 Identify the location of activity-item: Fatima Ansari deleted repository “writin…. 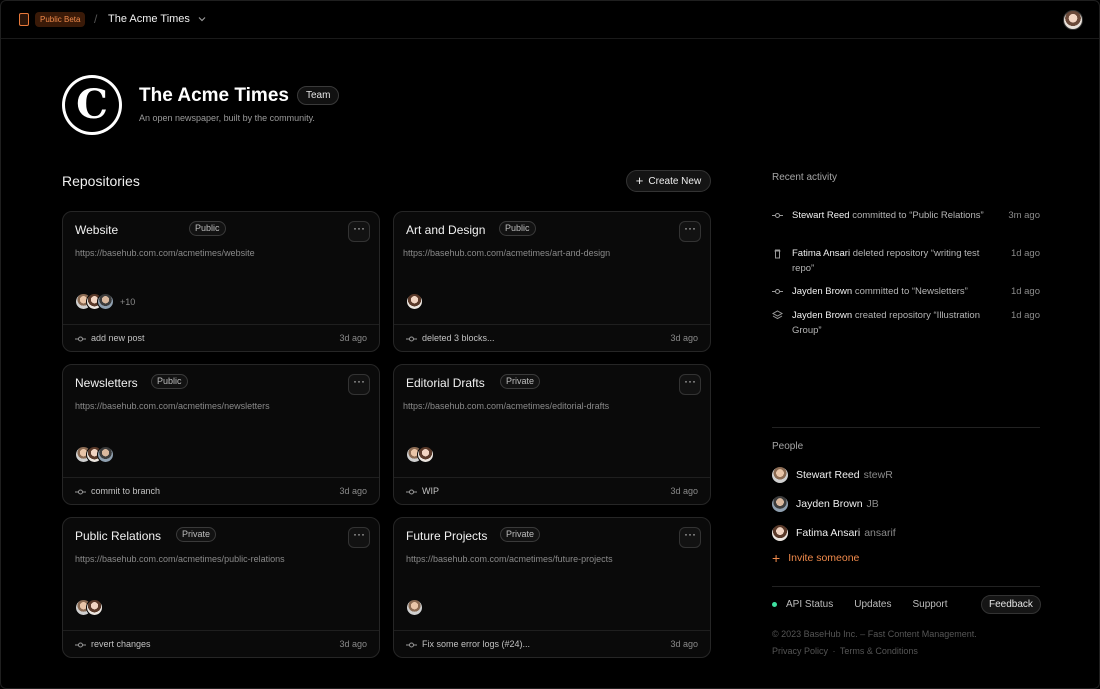
(906, 261).